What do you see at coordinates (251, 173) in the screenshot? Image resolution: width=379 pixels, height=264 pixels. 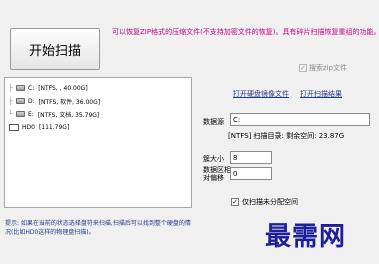 I see `data-offset-input: 0` at bounding box center [251, 173].